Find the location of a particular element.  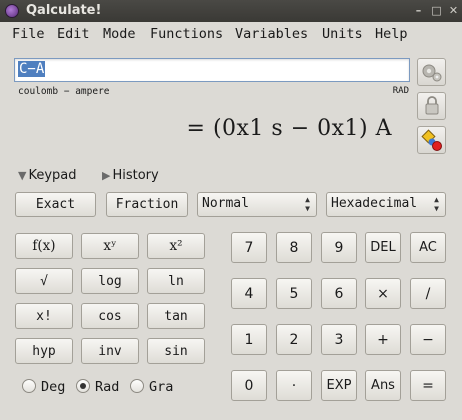

digit-4-button: 4 is located at coordinates (249, 293).